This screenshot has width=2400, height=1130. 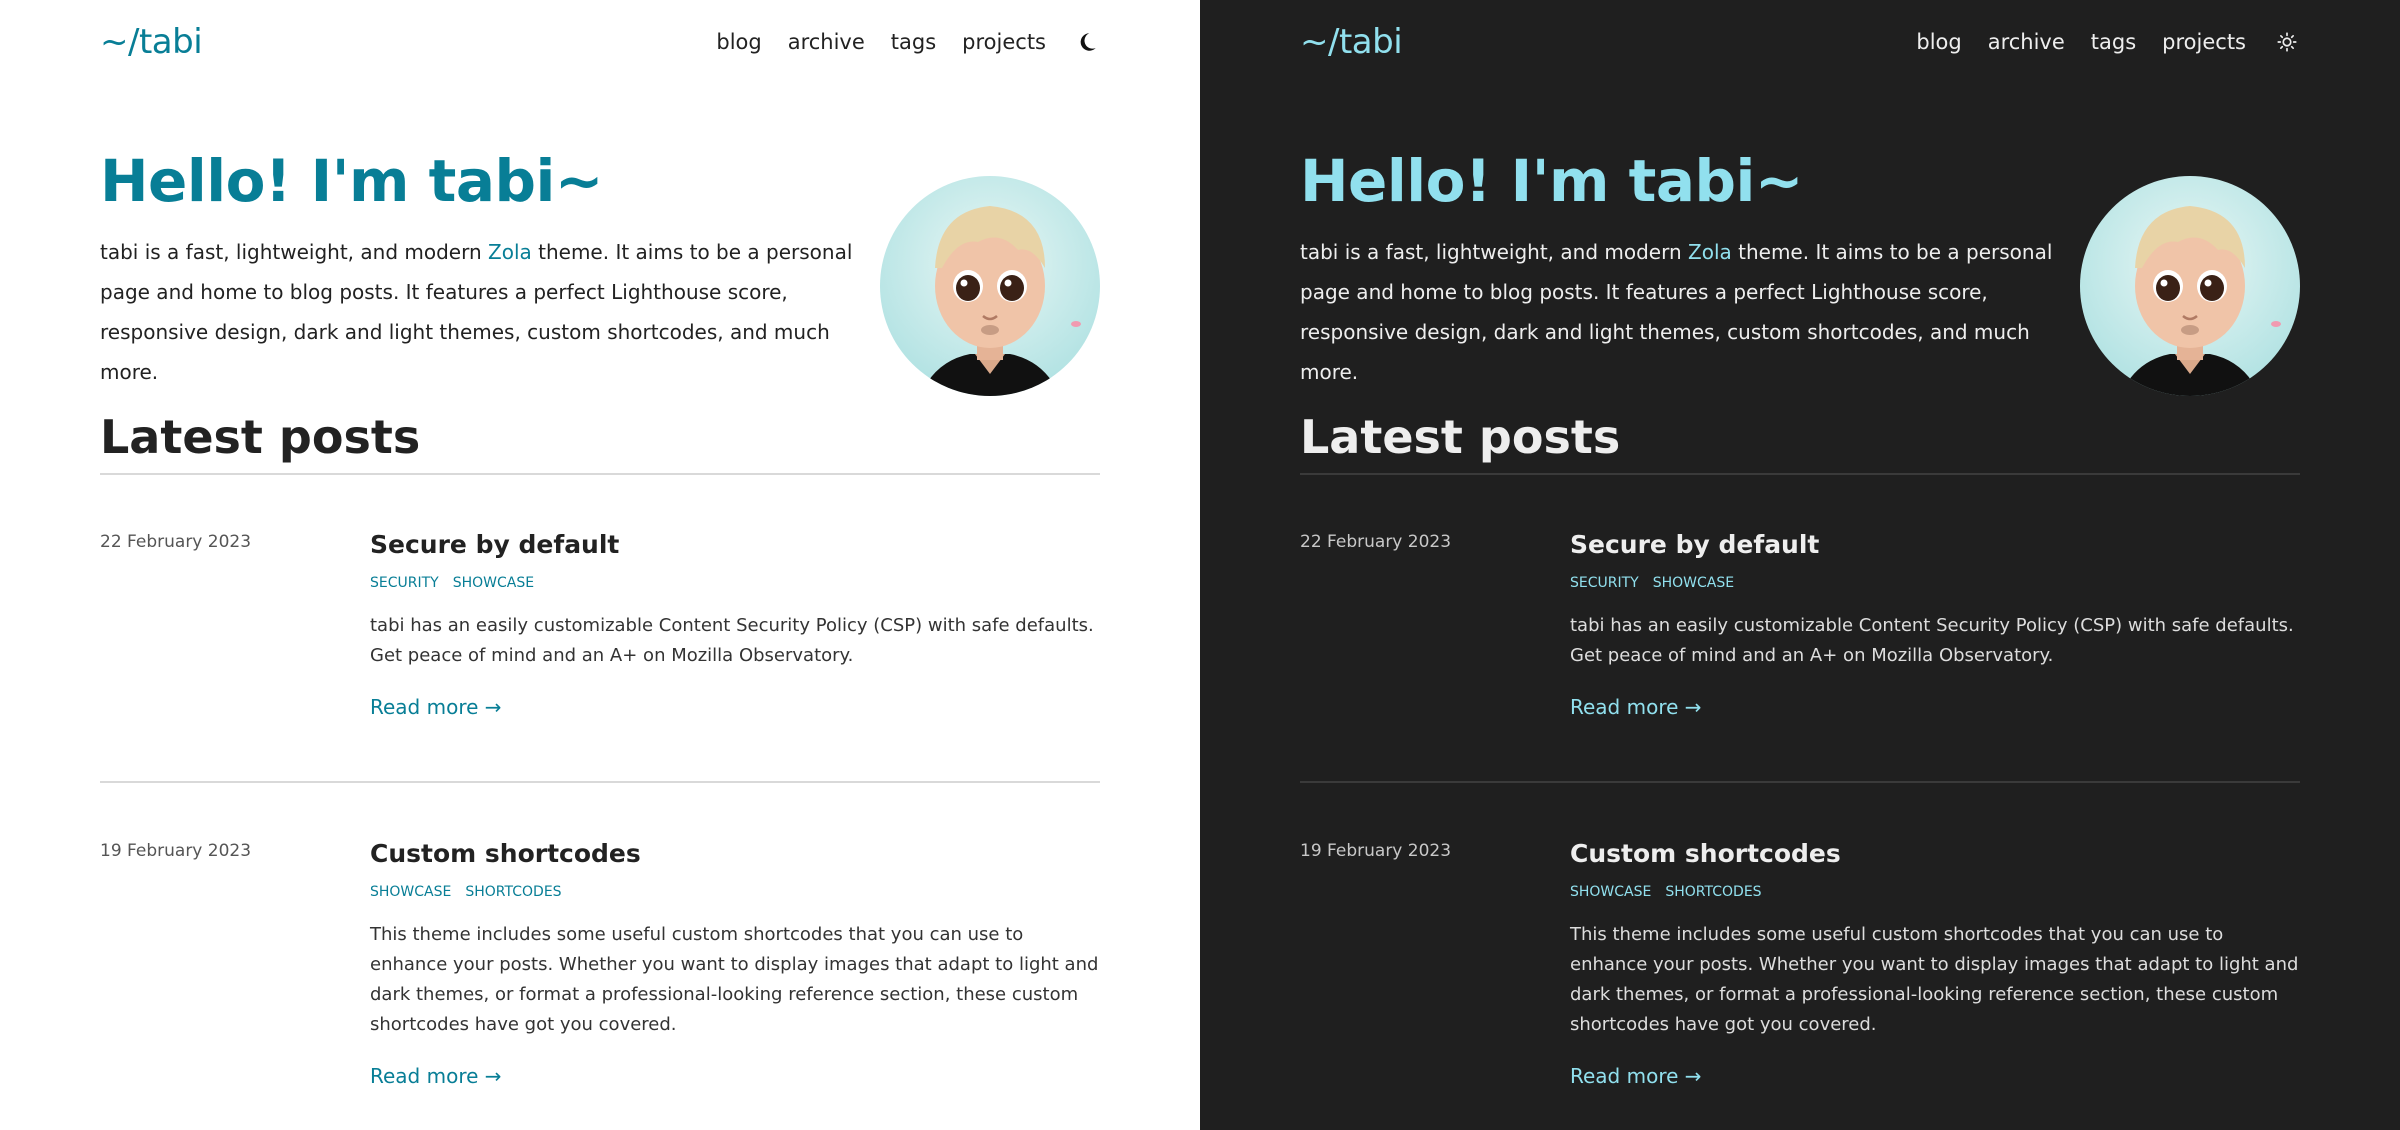 I want to click on moon-icon, so click(x=1088, y=42).